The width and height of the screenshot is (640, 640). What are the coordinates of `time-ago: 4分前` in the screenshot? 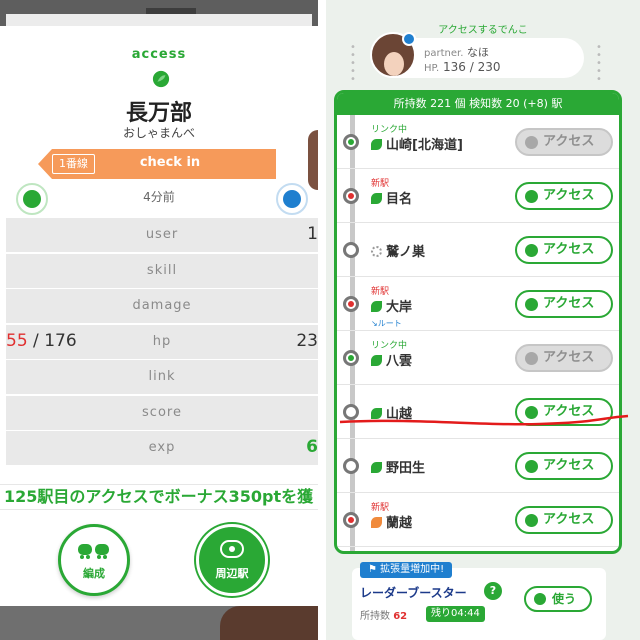 It's located at (159, 197).